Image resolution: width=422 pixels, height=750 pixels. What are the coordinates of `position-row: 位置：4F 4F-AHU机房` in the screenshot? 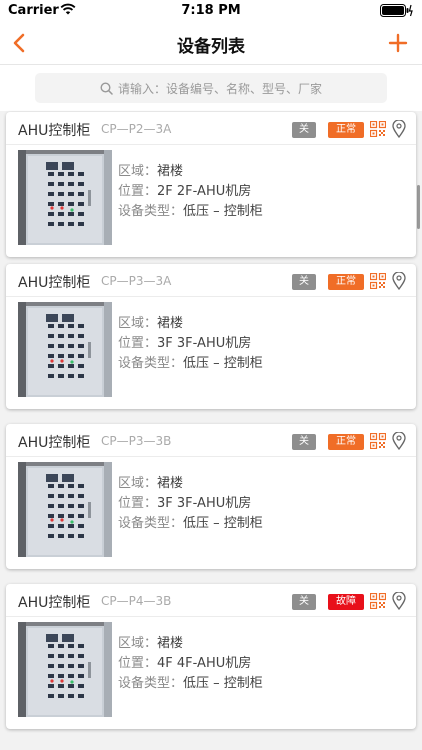 It's located at (190, 664).